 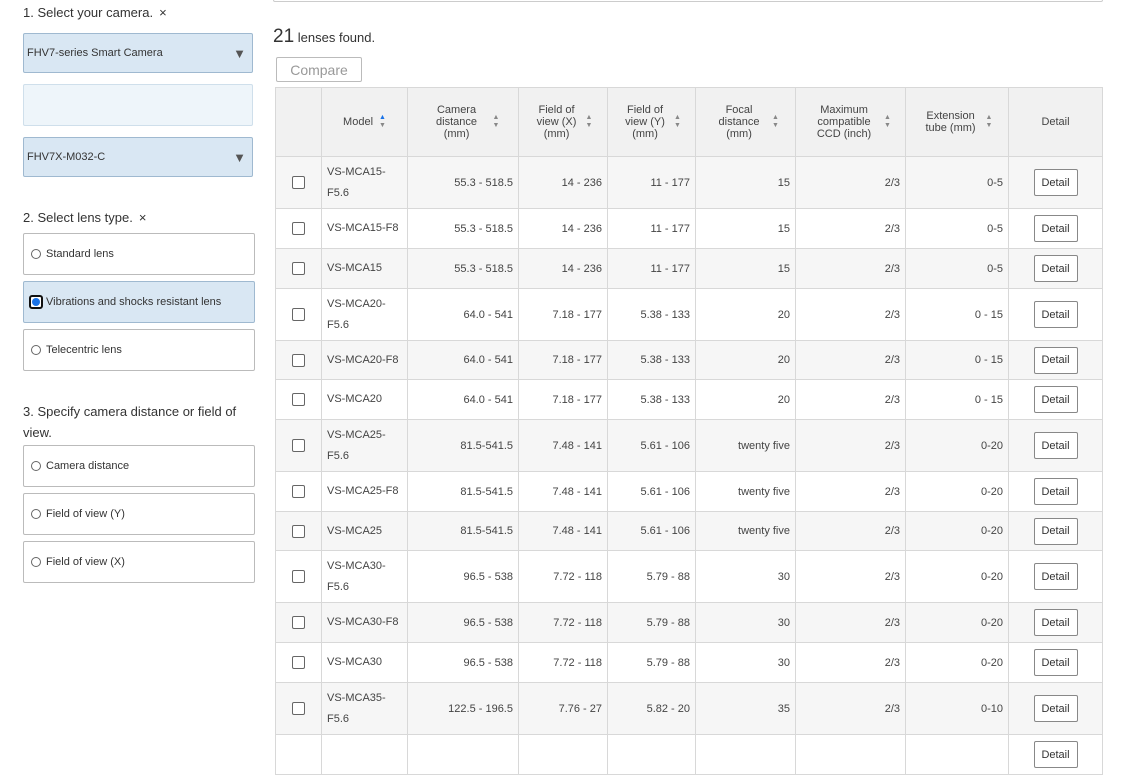 I want to click on camera-series-value: FHV7-series Smart Camera, so click(x=95, y=53).